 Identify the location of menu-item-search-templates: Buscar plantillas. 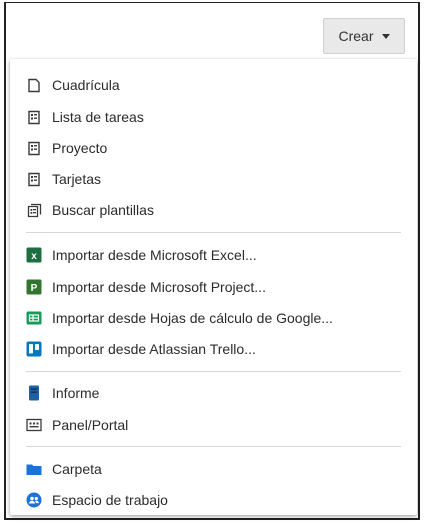
(90, 210).